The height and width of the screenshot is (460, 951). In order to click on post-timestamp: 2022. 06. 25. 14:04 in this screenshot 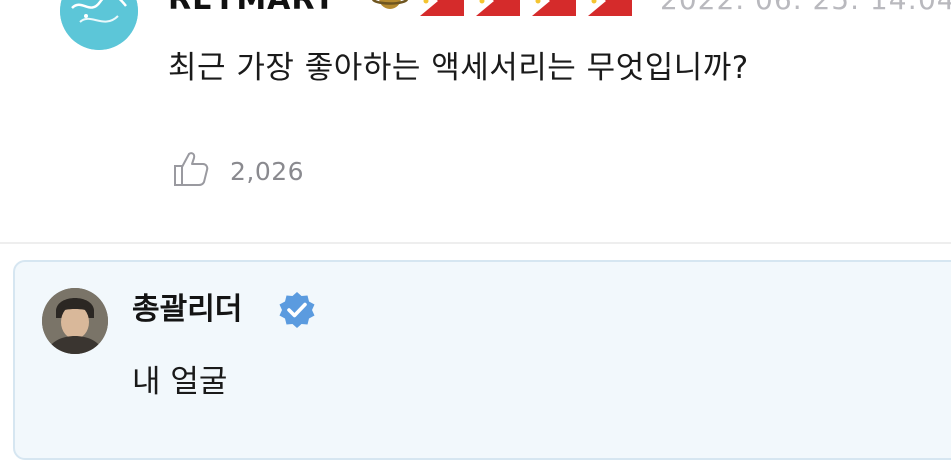, I will do `click(805, 9)`.